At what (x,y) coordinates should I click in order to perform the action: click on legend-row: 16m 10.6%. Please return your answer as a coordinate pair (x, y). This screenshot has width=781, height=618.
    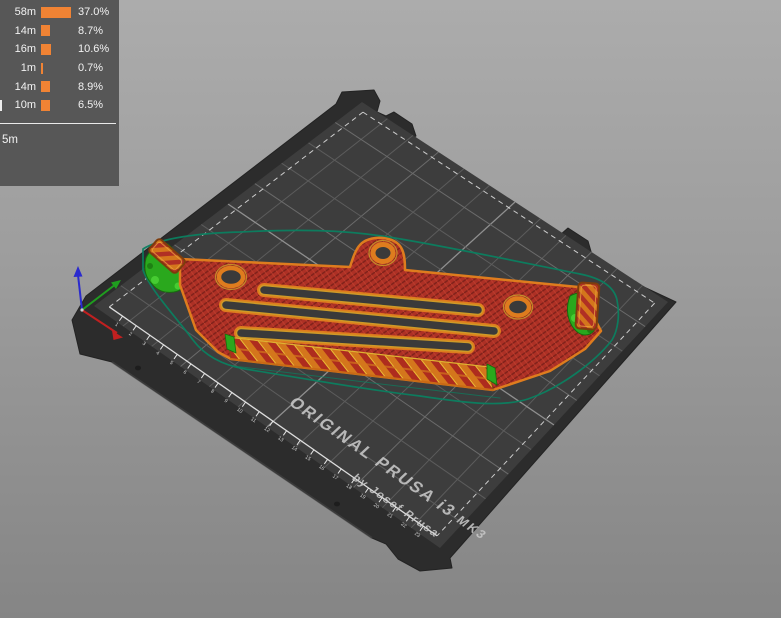
    Looking at the image, I should click on (59, 49).